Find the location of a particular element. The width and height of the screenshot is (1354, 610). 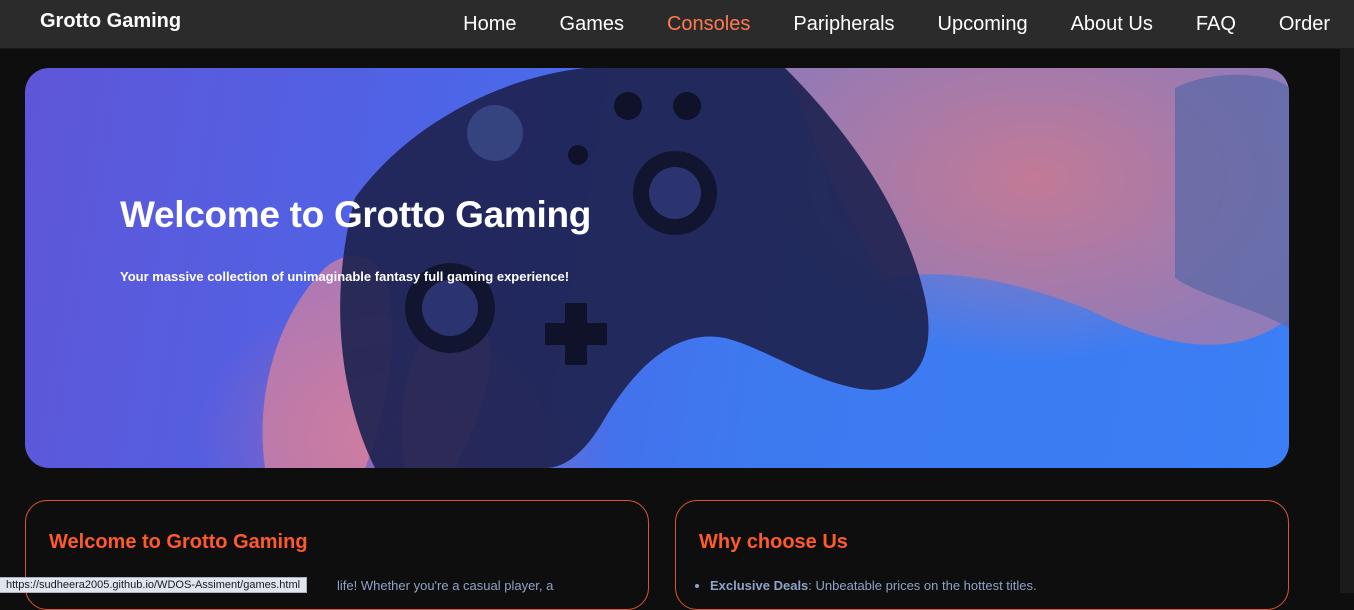

nav-games: Games is located at coordinates (592, 24).